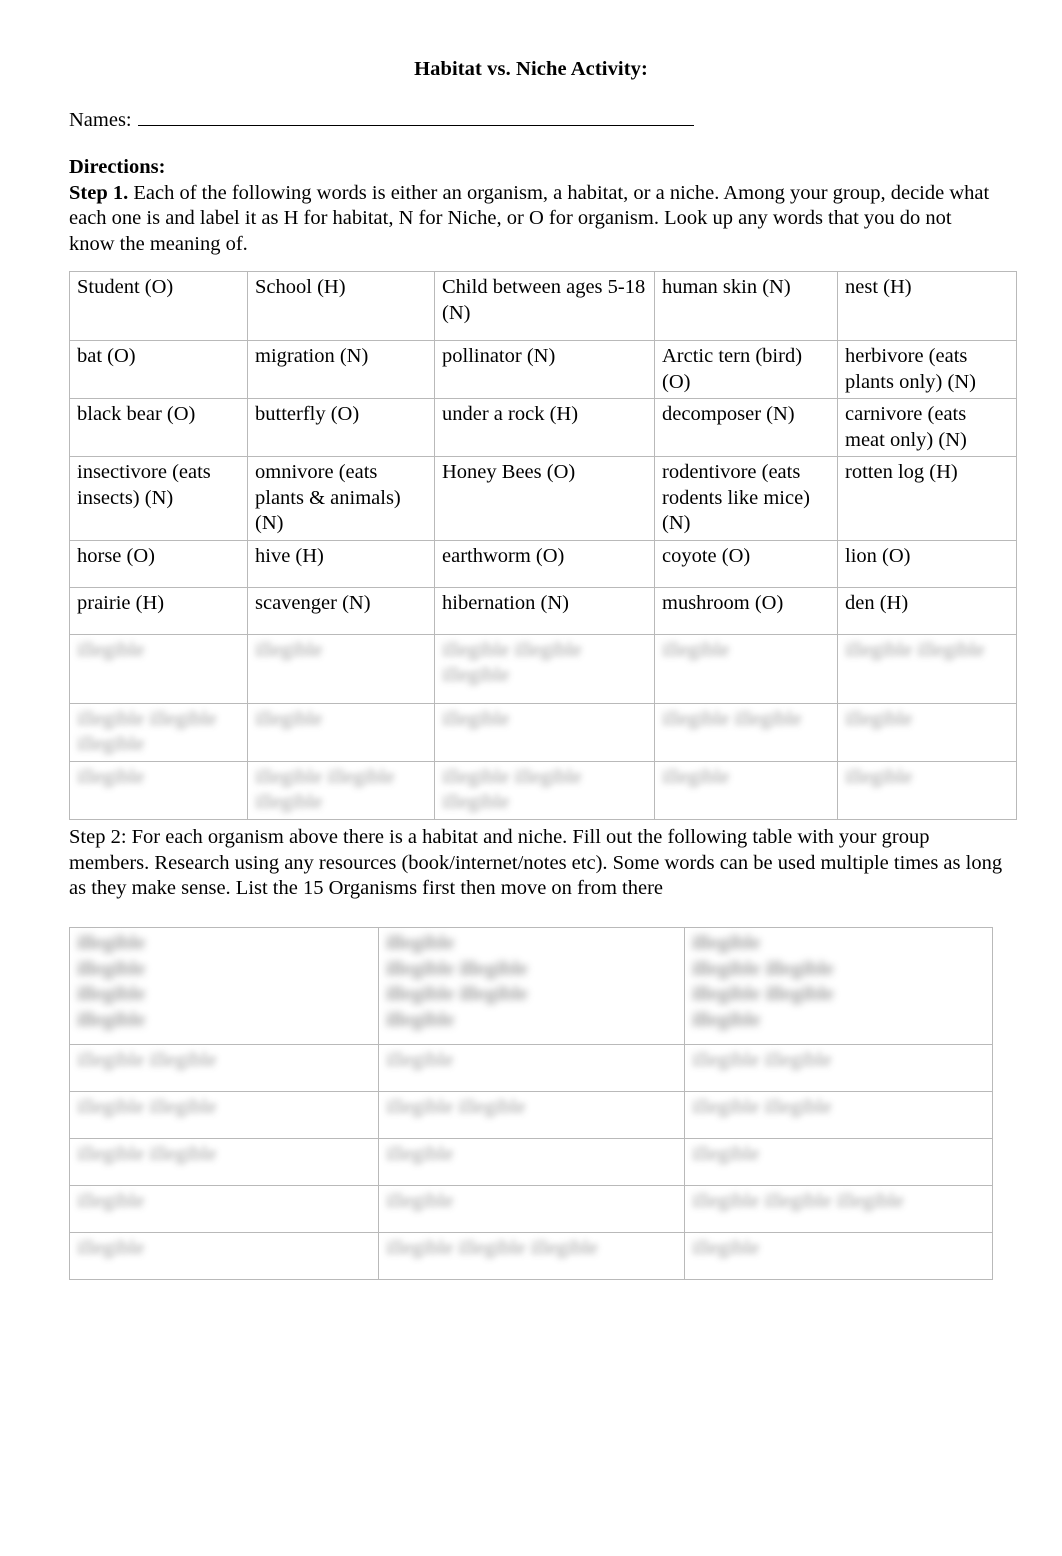 This screenshot has width=1062, height=1556. I want to click on word-cell: insectivore (eats insects) (N), so click(158, 498).